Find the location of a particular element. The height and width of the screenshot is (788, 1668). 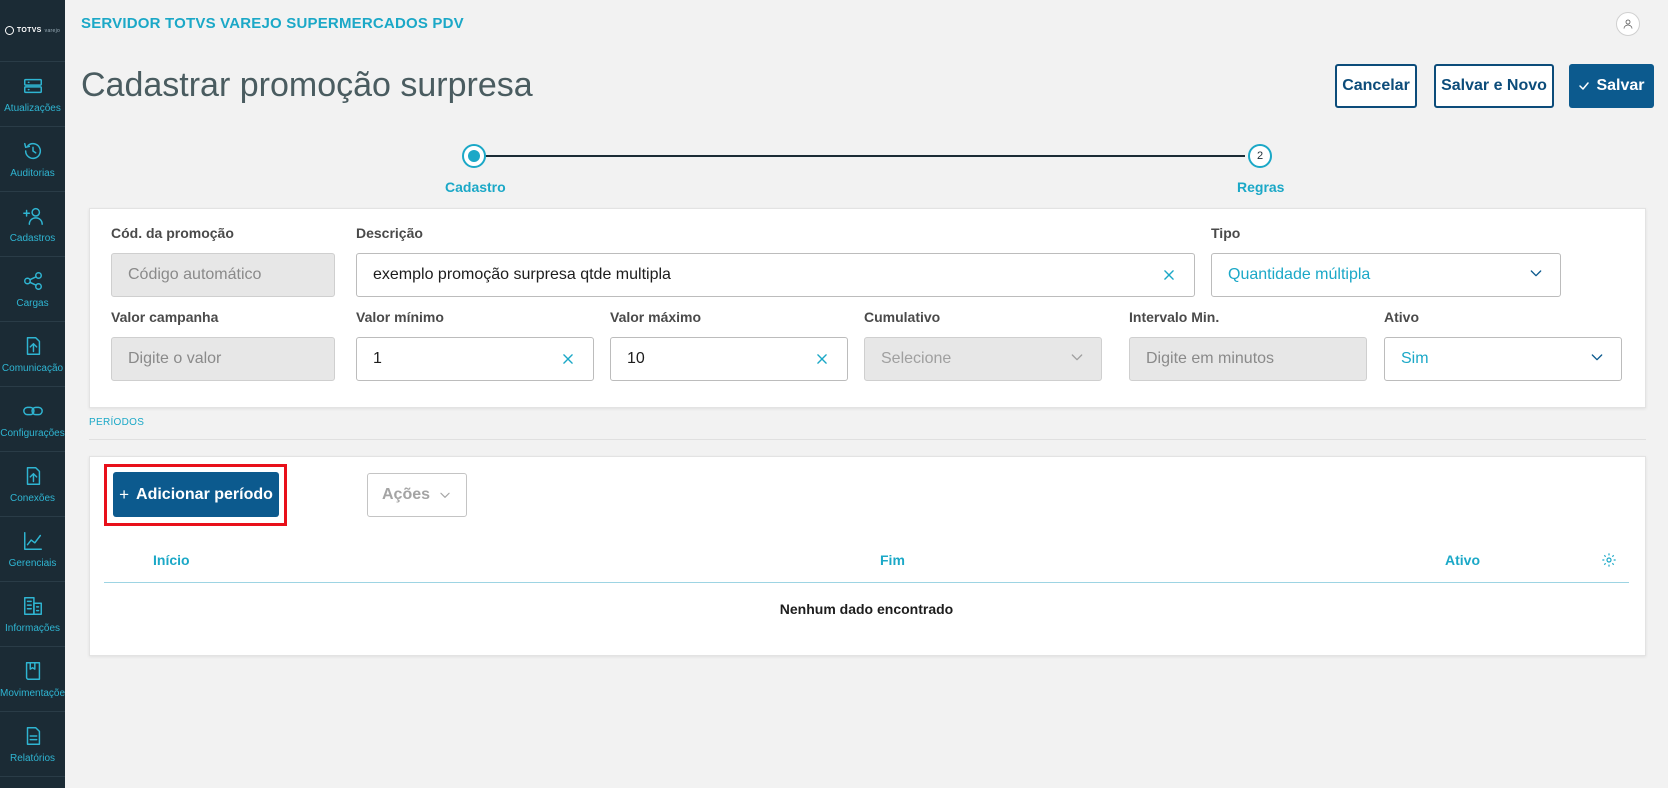

sidebar-item-label: Cadastros is located at coordinates (32, 238).